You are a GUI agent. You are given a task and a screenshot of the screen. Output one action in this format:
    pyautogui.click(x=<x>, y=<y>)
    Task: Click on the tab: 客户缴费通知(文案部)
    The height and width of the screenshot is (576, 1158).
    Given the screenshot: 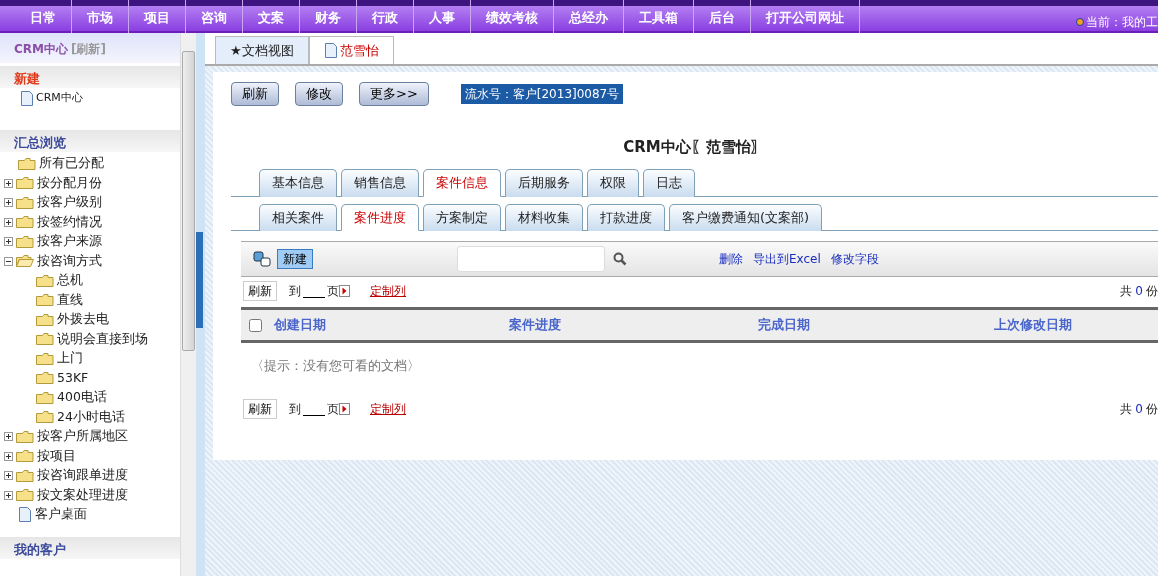 What is the action you would take?
    pyautogui.click(x=746, y=217)
    